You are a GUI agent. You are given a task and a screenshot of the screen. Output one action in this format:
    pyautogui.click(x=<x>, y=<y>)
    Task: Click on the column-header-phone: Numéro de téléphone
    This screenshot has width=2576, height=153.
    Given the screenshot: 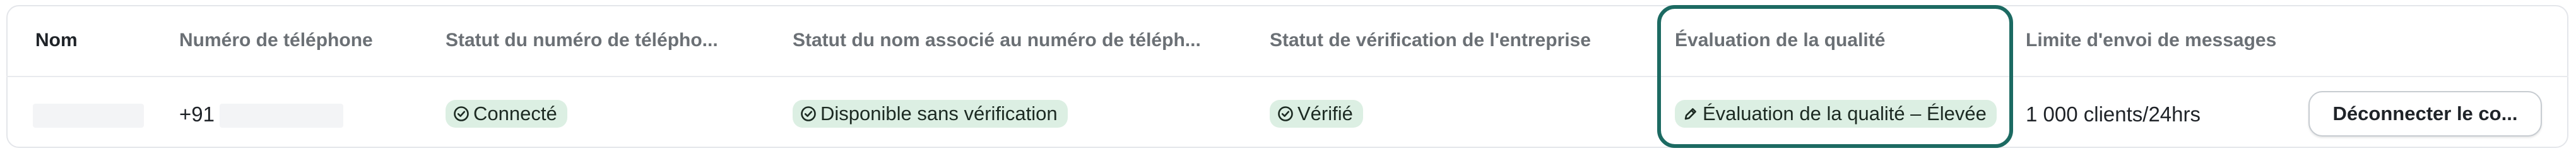 What is the action you would take?
    pyautogui.click(x=299, y=40)
    